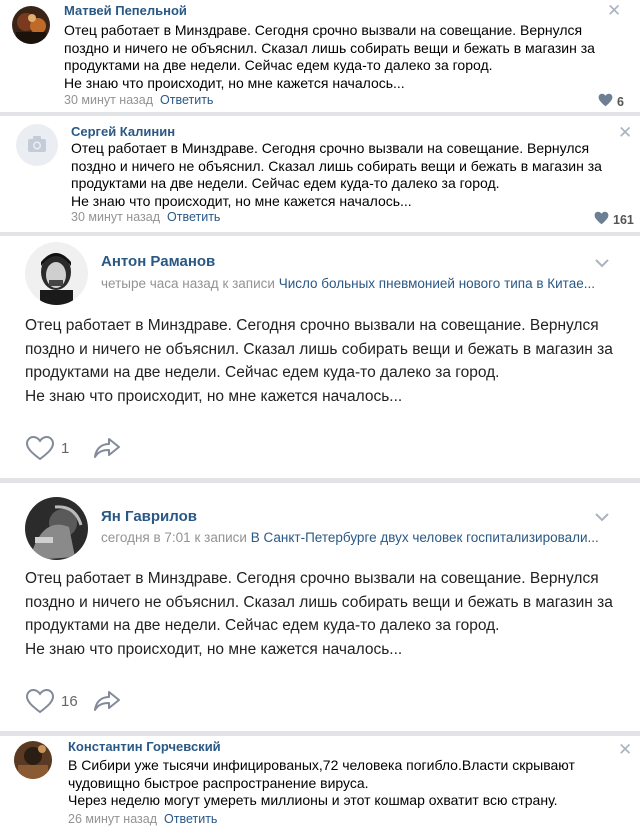 The image size is (640, 833). I want to click on post-author: Ян Гаврилов, so click(149, 516).